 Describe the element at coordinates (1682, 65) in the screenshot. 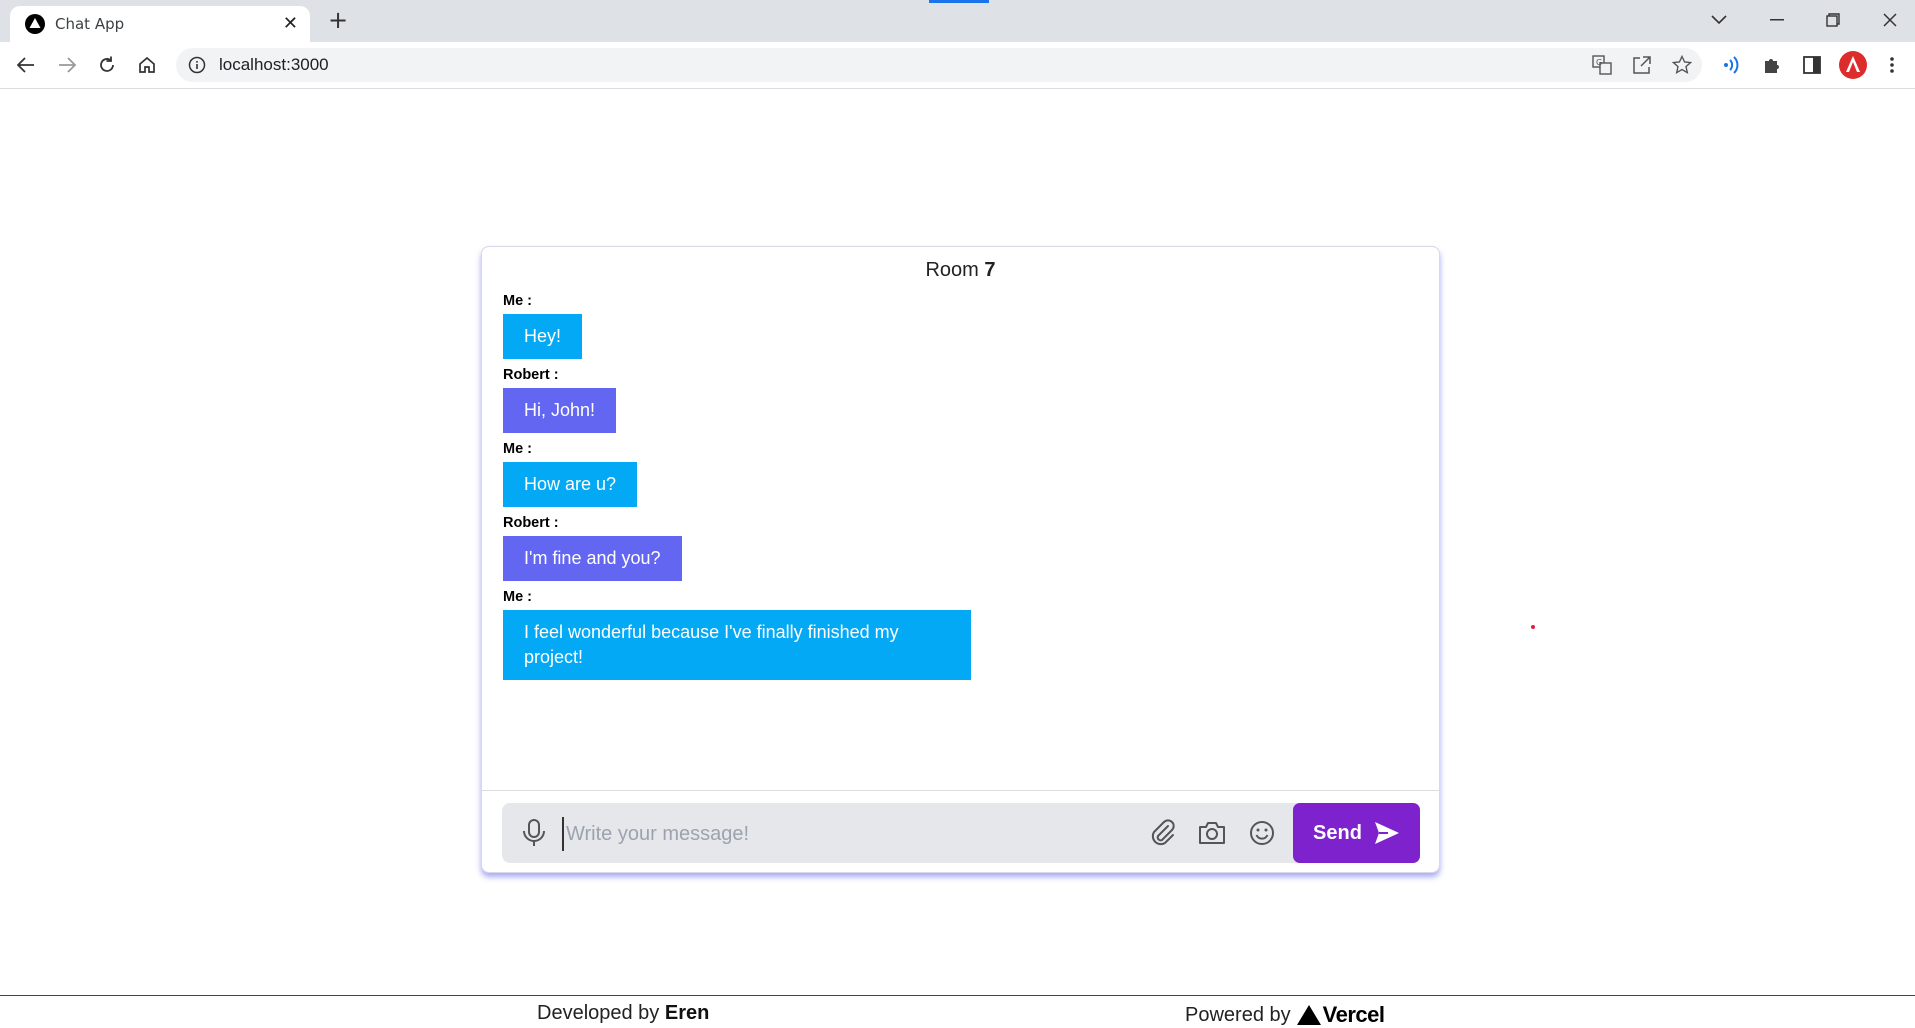

I see `star-icon` at that location.